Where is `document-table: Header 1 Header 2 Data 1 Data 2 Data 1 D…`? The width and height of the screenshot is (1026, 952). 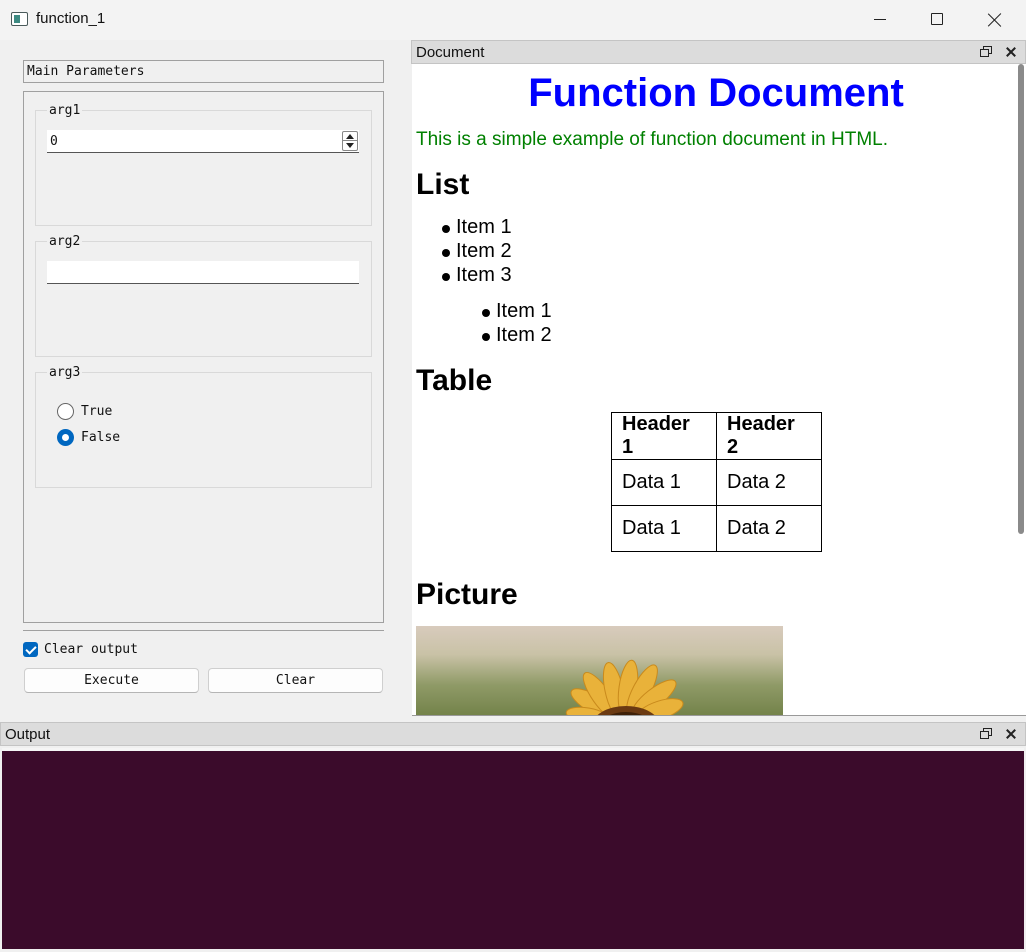 document-table: Header 1 Header 2 Data 1 Data 2 Data 1 D… is located at coordinates (716, 482).